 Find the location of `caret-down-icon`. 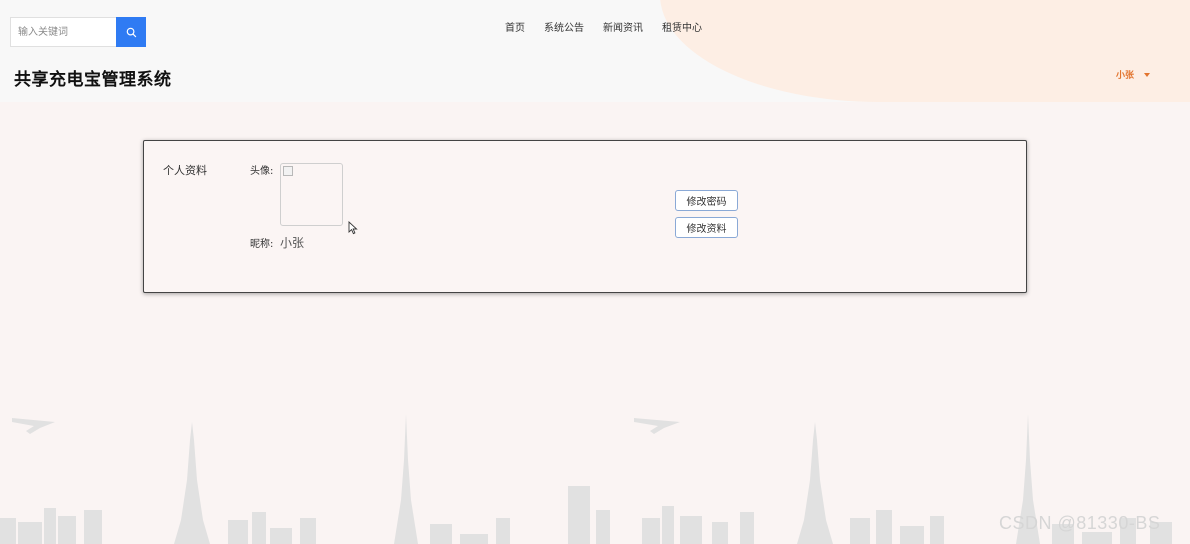

caret-down-icon is located at coordinates (1147, 74).